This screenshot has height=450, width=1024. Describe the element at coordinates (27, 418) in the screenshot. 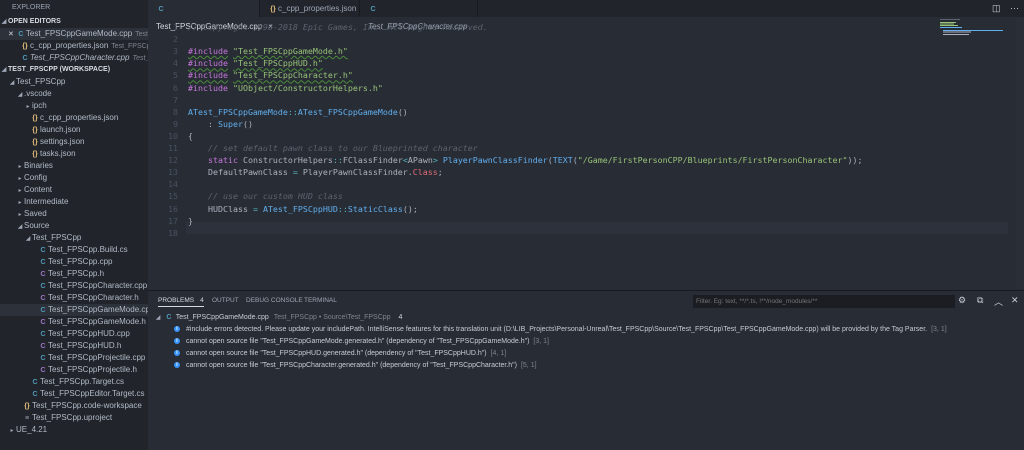

I see `up-file-icon: ≡` at that location.